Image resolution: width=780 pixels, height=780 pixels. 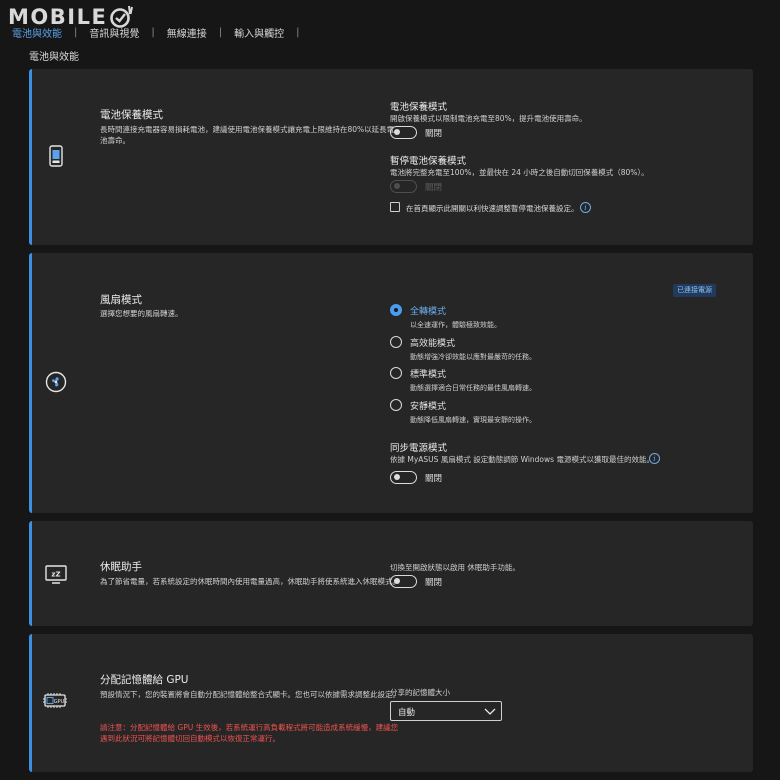 I want to click on fan-option-standard-label: 標準模式, so click(x=428, y=373).